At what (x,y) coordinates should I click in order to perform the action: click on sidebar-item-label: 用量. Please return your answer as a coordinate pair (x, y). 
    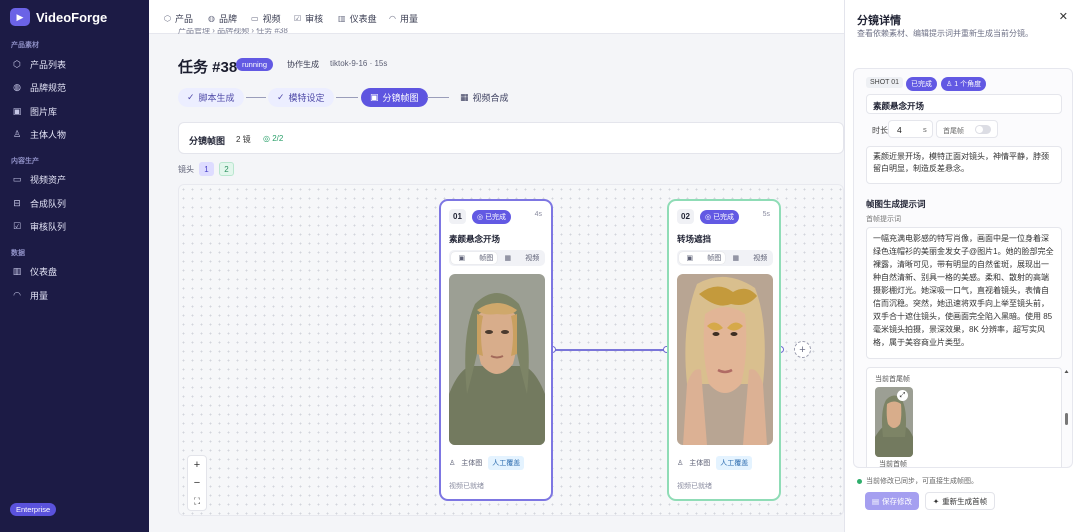
    Looking at the image, I should click on (39, 295).